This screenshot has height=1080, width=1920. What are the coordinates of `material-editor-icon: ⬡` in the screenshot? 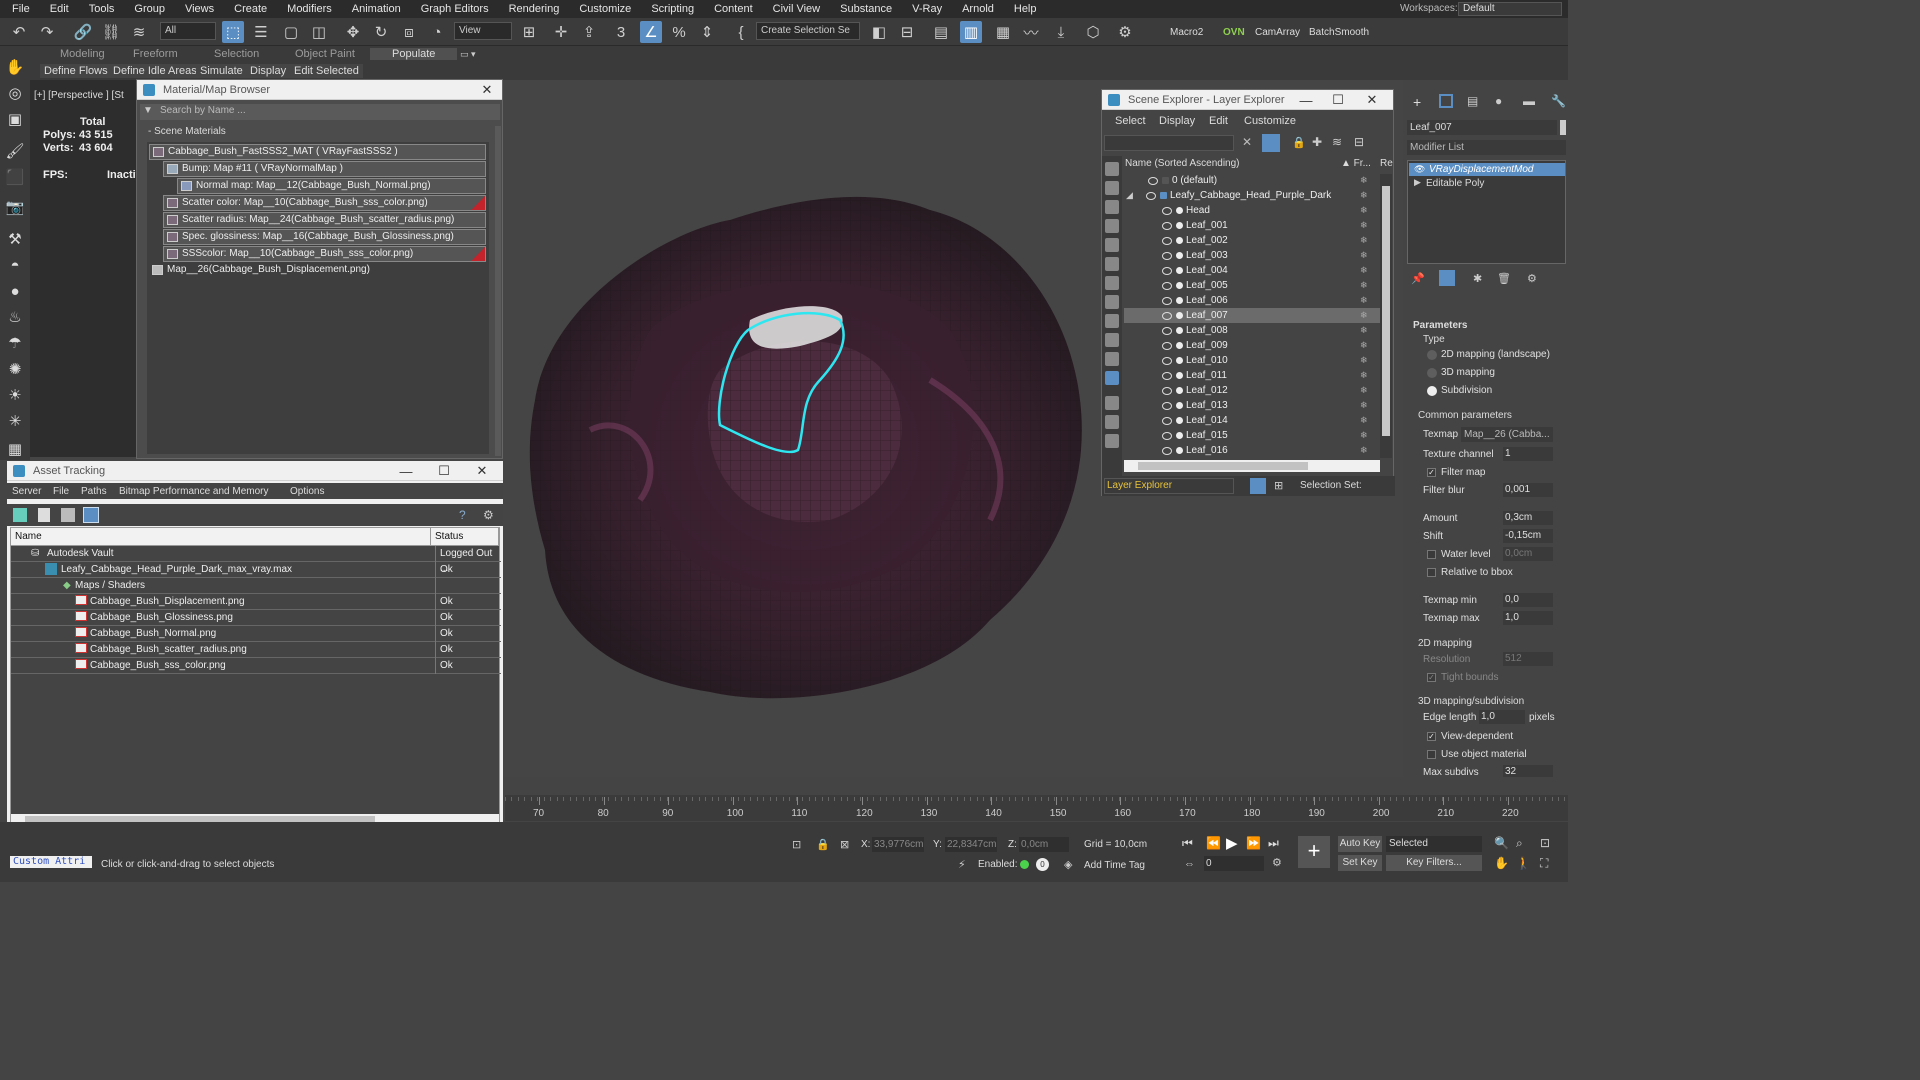 It's located at (1093, 32).